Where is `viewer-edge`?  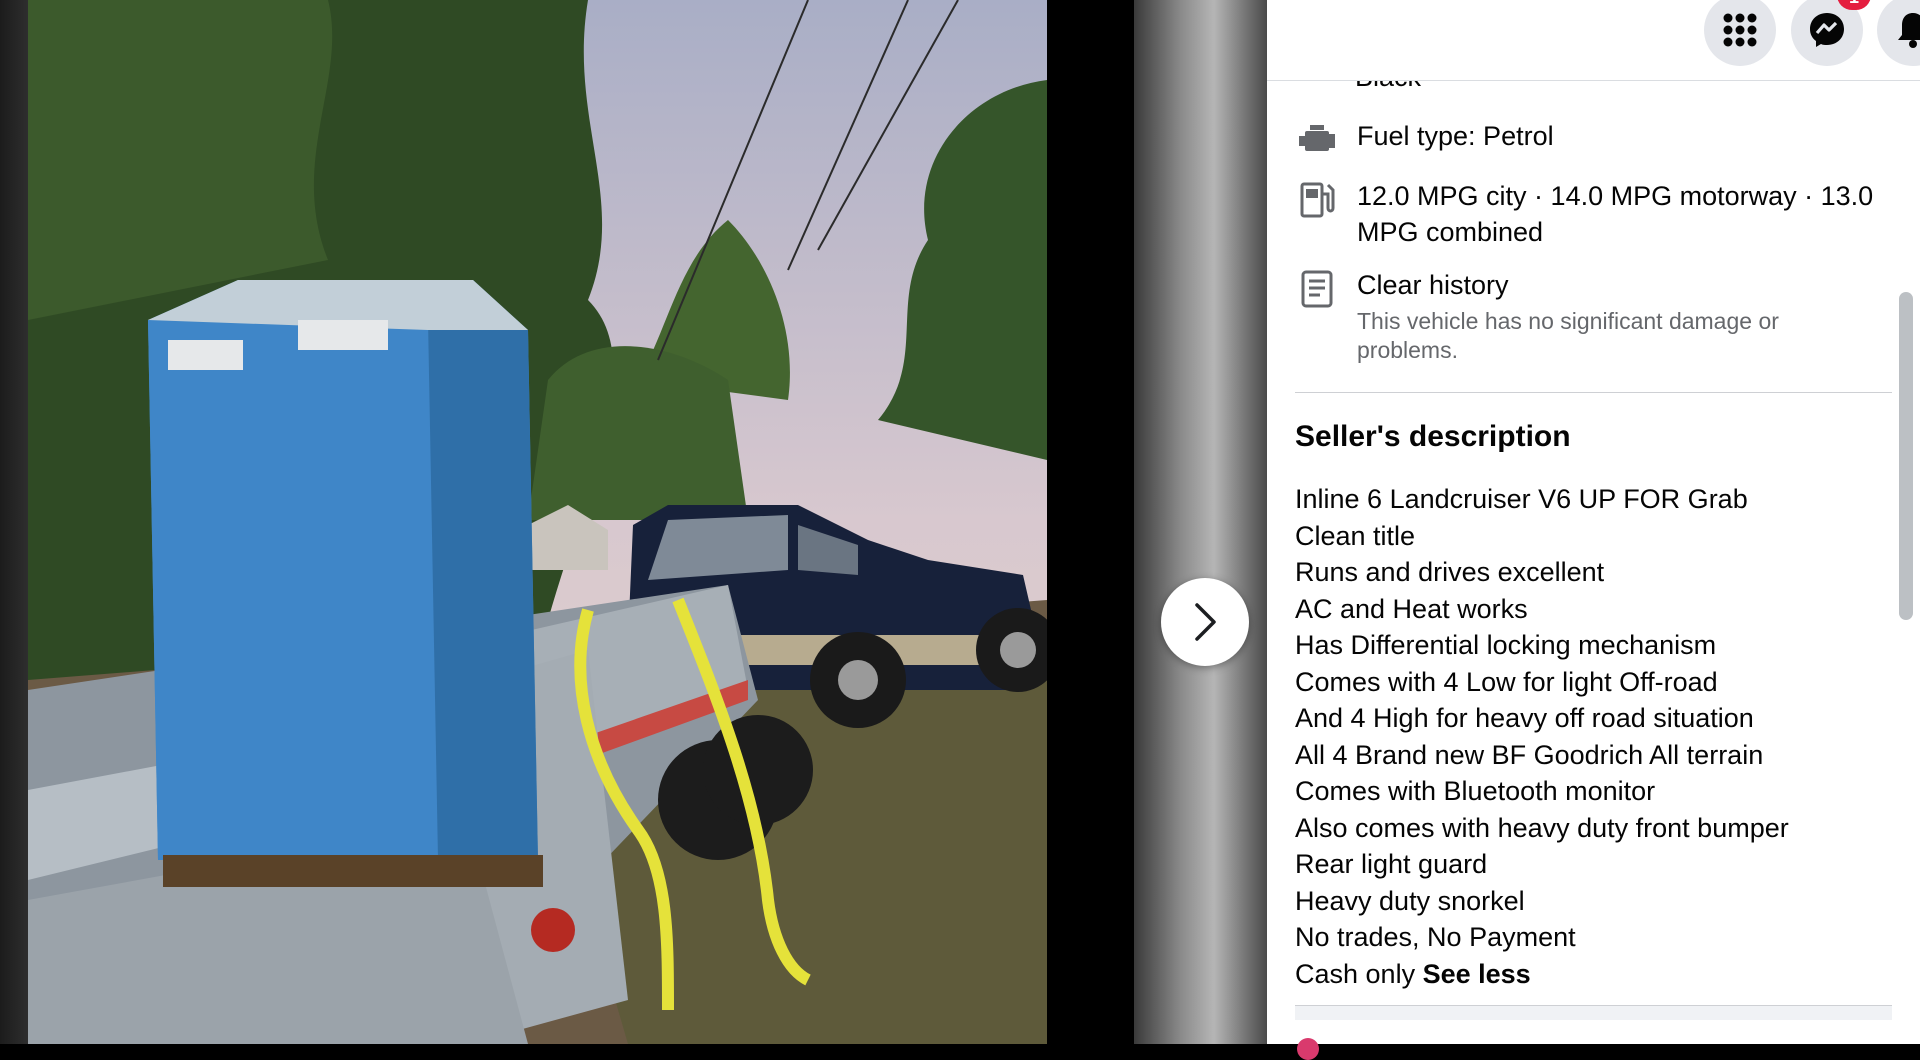
viewer-edge is located at coordinates (14, 522).